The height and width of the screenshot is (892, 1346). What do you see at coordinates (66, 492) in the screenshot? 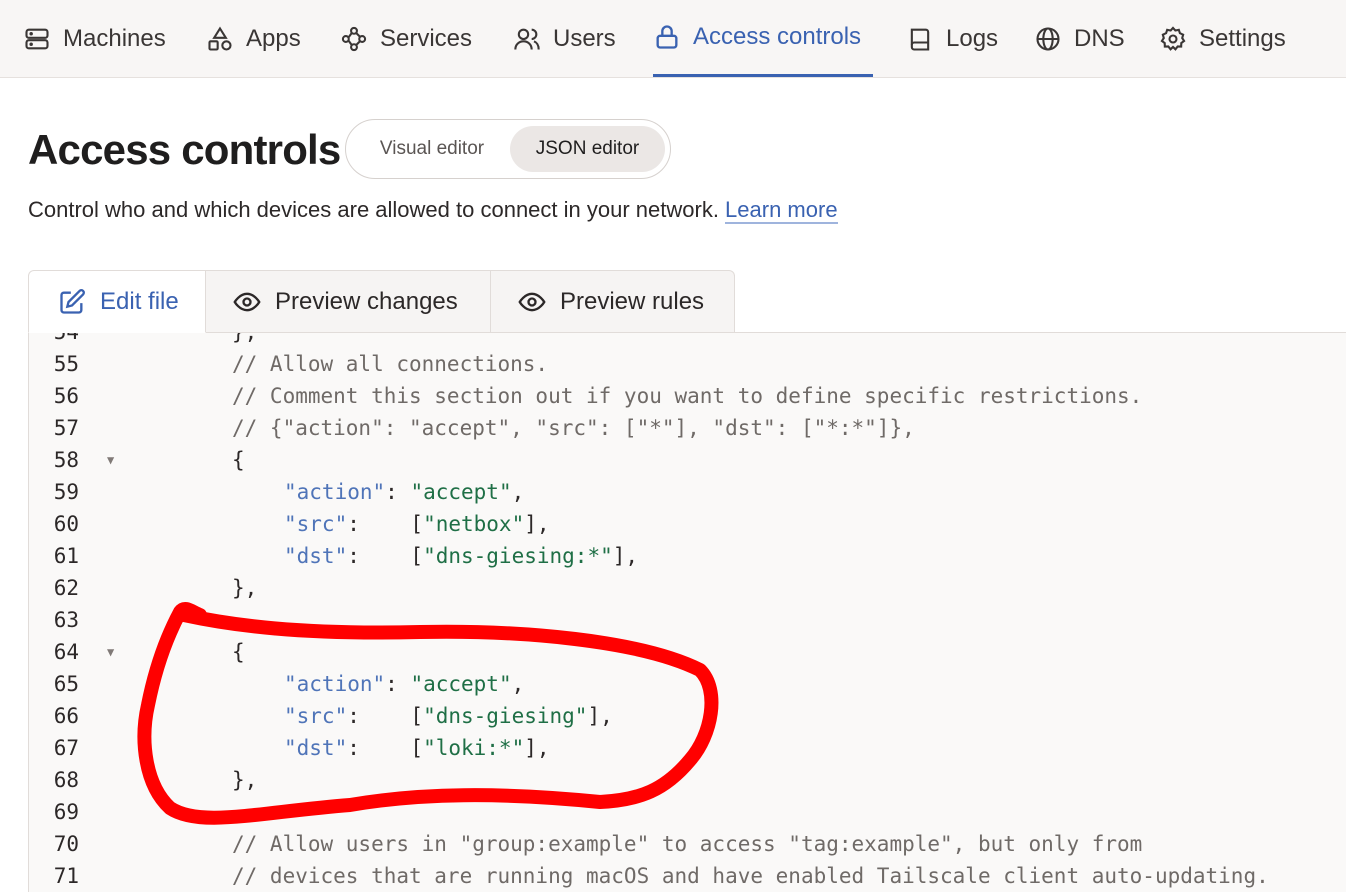
I see `line-number: 59` at bounding box center [66, 492].